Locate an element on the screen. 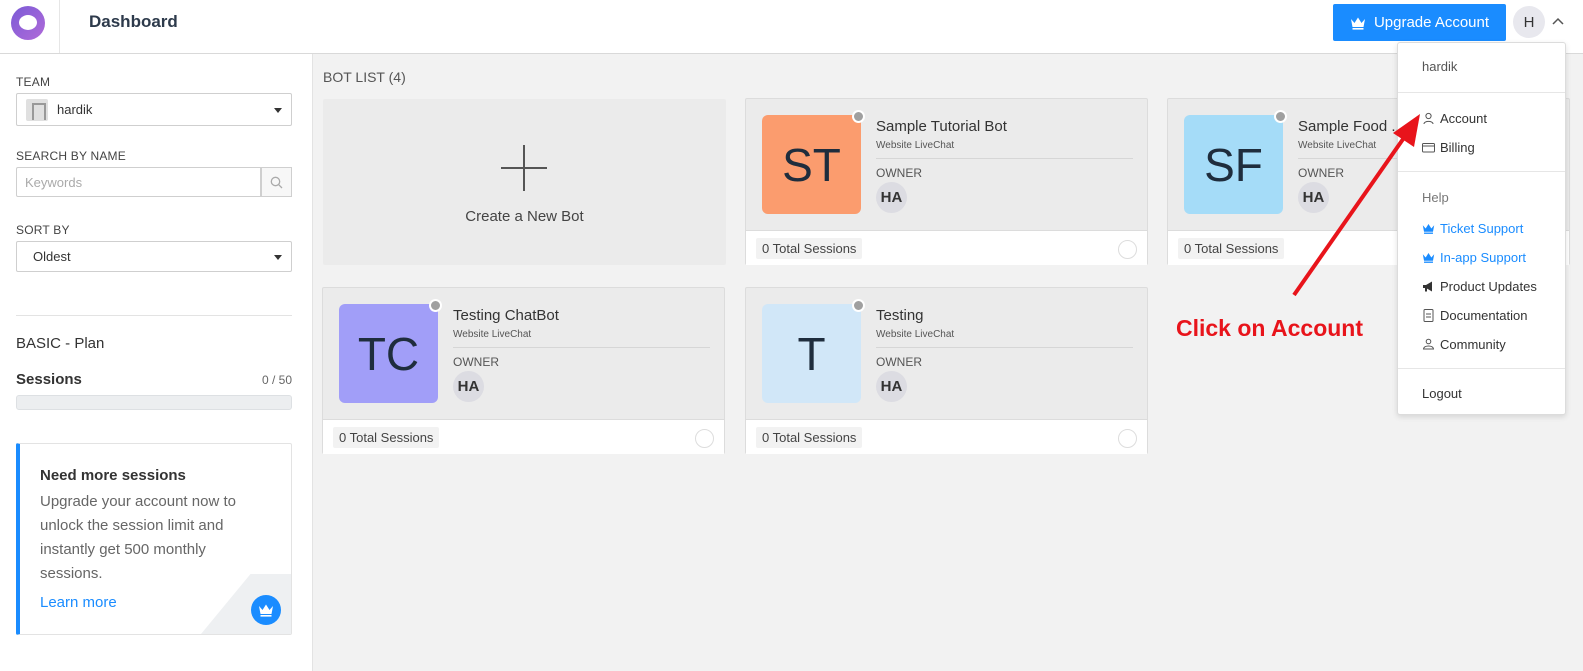 This screenshot has height=671, width=1583. menu-item-label: Ticket Support is located at coordinates (1482, 228).